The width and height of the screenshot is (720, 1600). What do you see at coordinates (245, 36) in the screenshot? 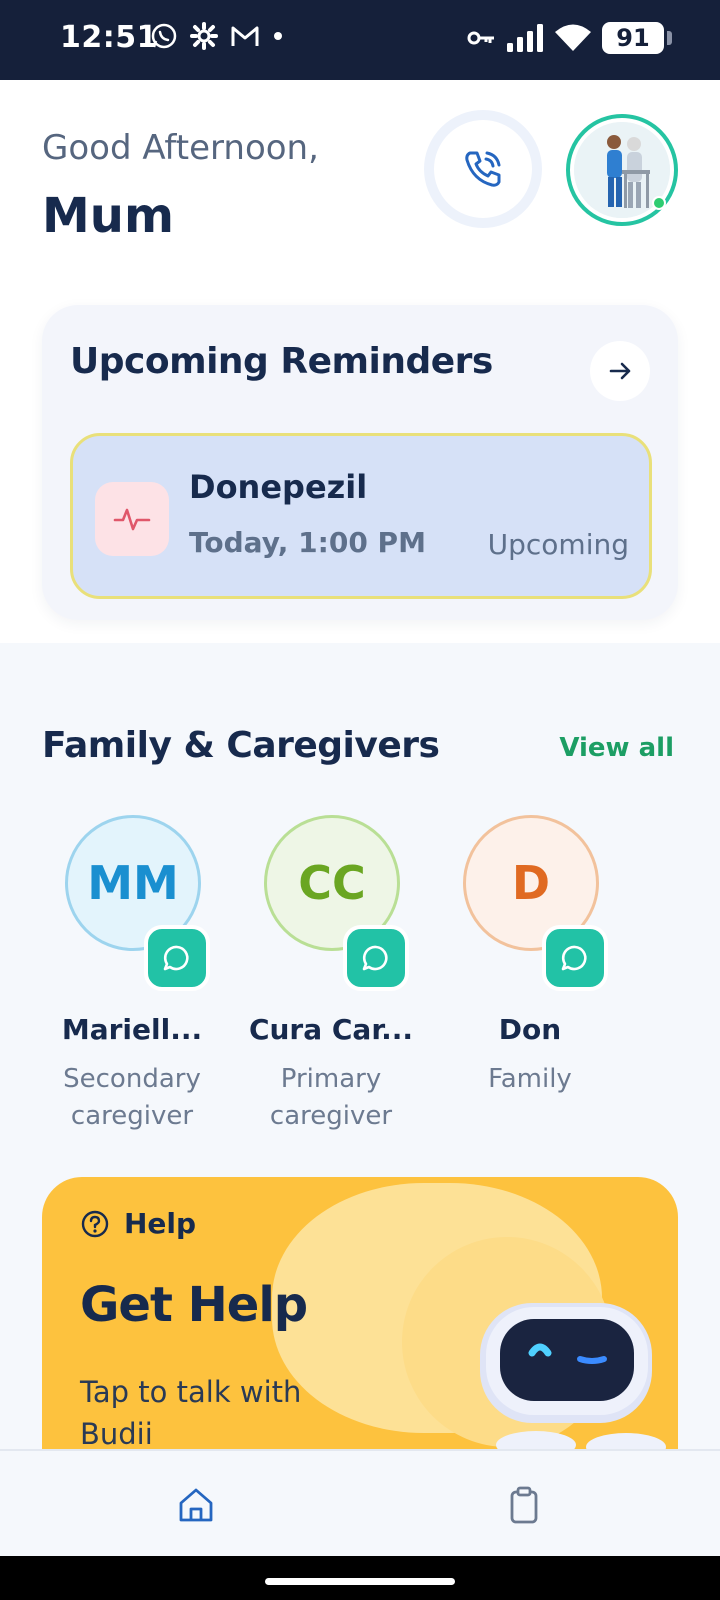
I see `gmail-icon` at bounding box center [245, 36].